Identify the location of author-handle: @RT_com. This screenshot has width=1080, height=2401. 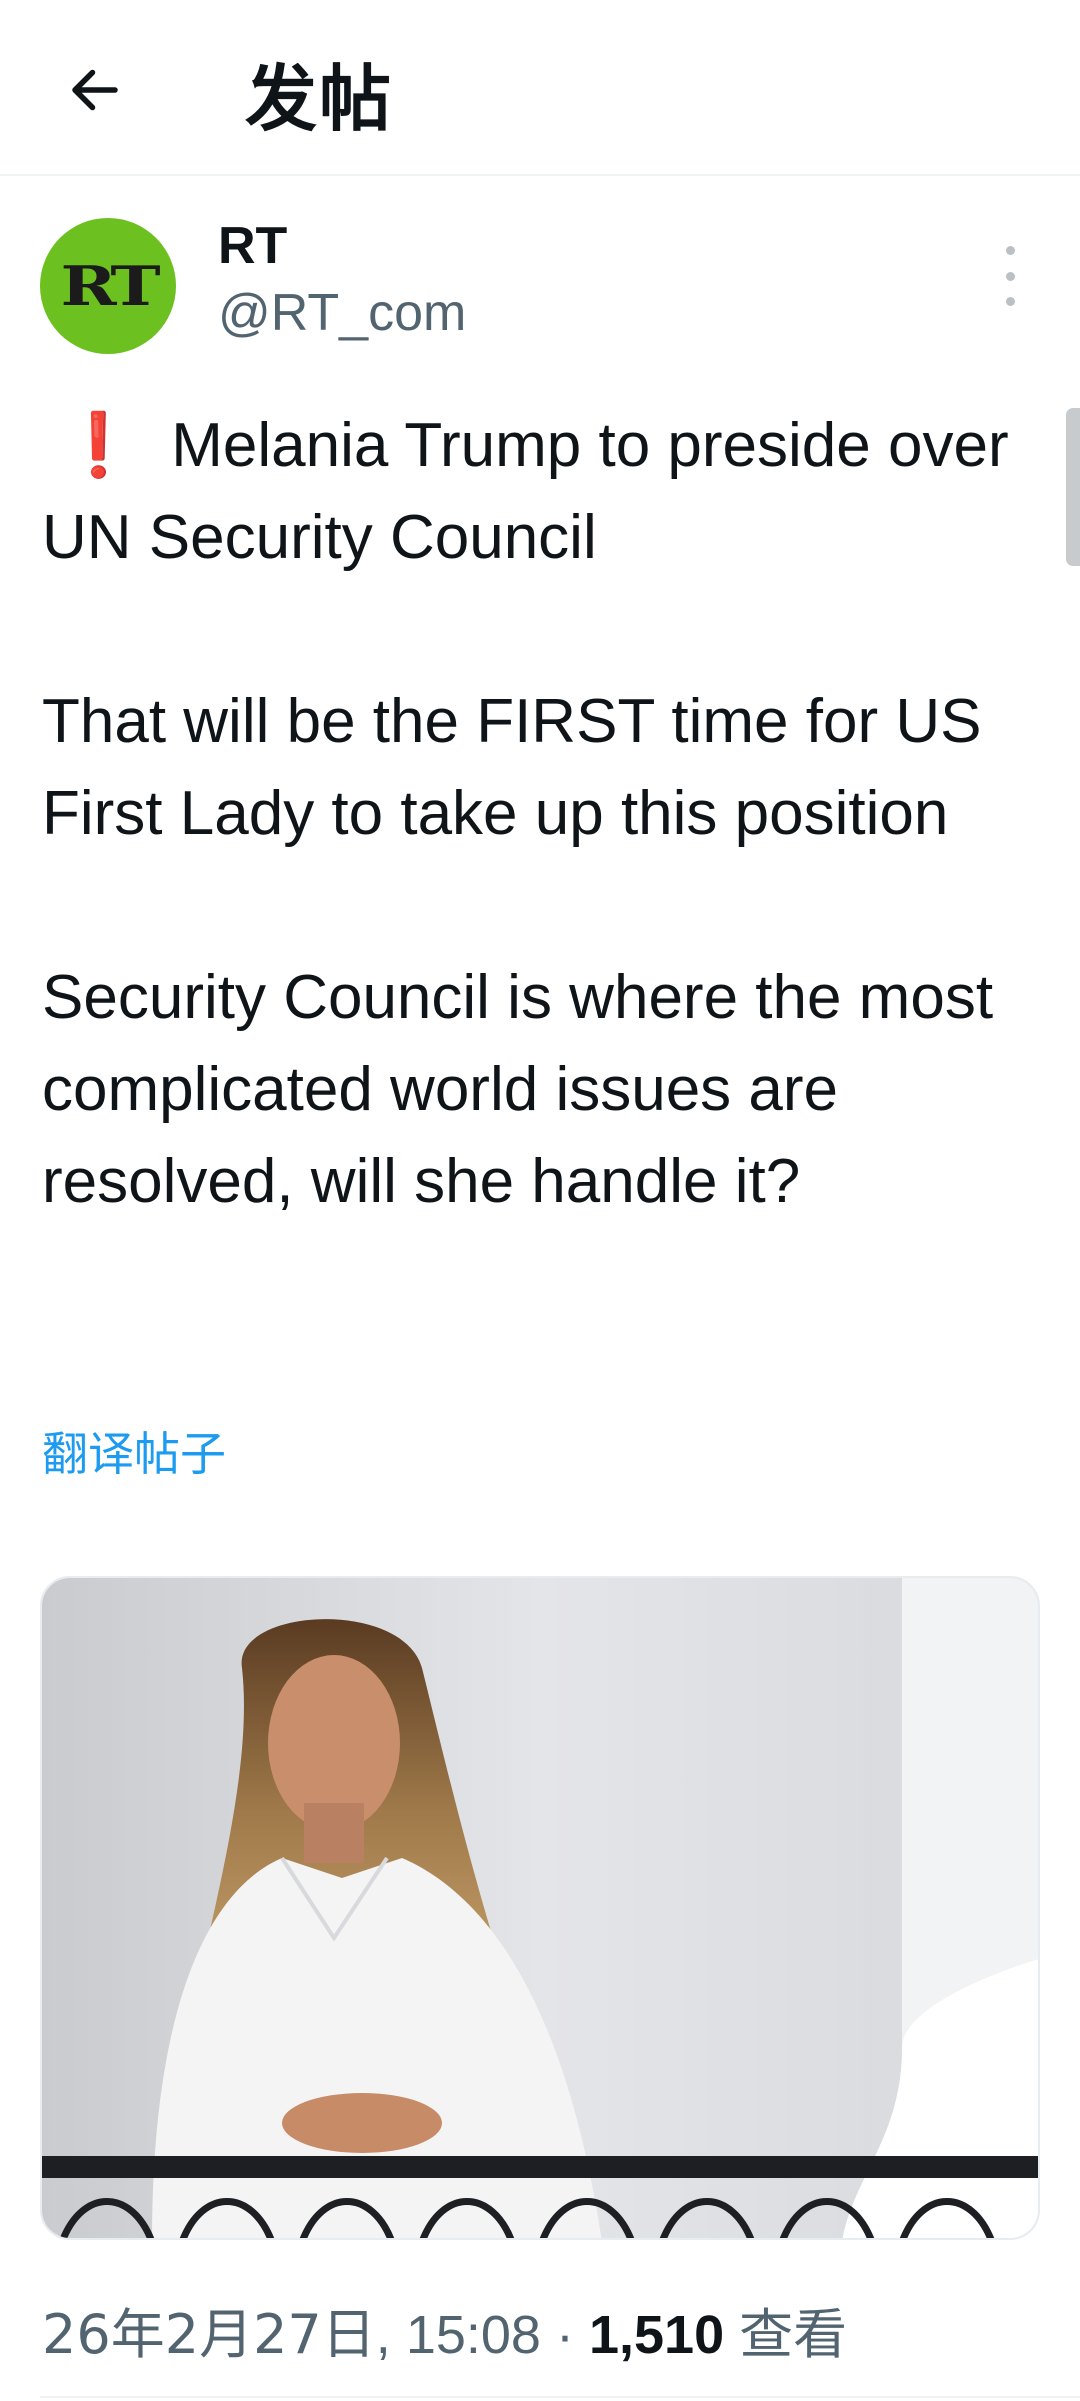
(342, 313).